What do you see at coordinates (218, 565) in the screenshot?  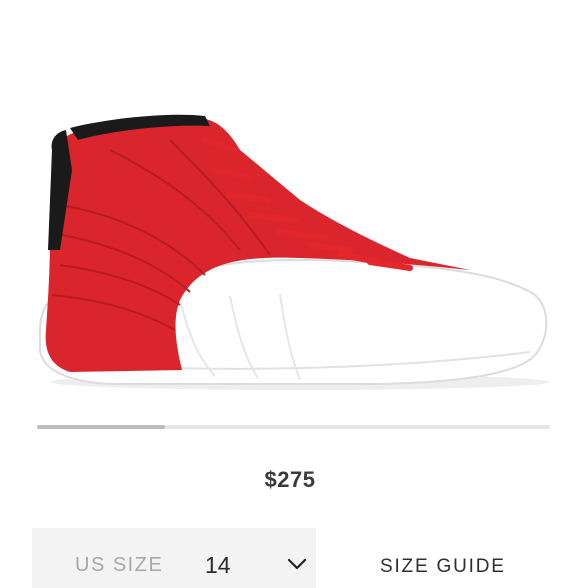 I see `size-value: 14` at bounding box center [218, 565].